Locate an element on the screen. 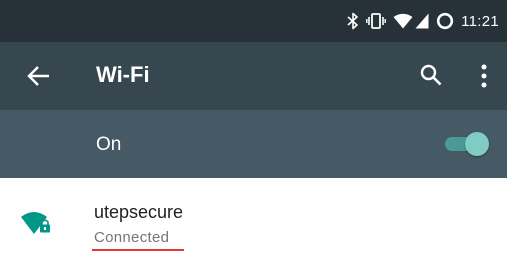 The height and width of the screenshot is (261, 507). wifi-switch is located at coordinates (466, 144).